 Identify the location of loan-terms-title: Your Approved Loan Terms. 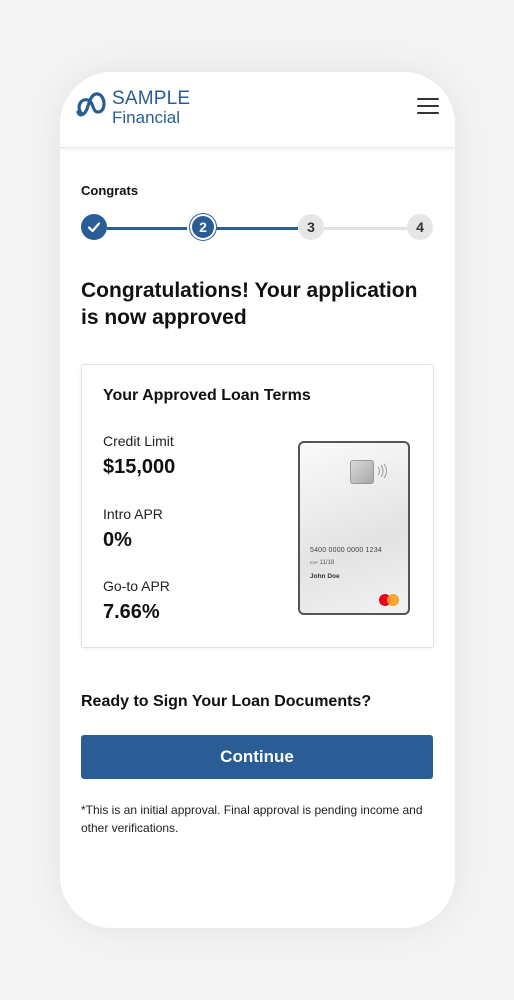
(207, 395).